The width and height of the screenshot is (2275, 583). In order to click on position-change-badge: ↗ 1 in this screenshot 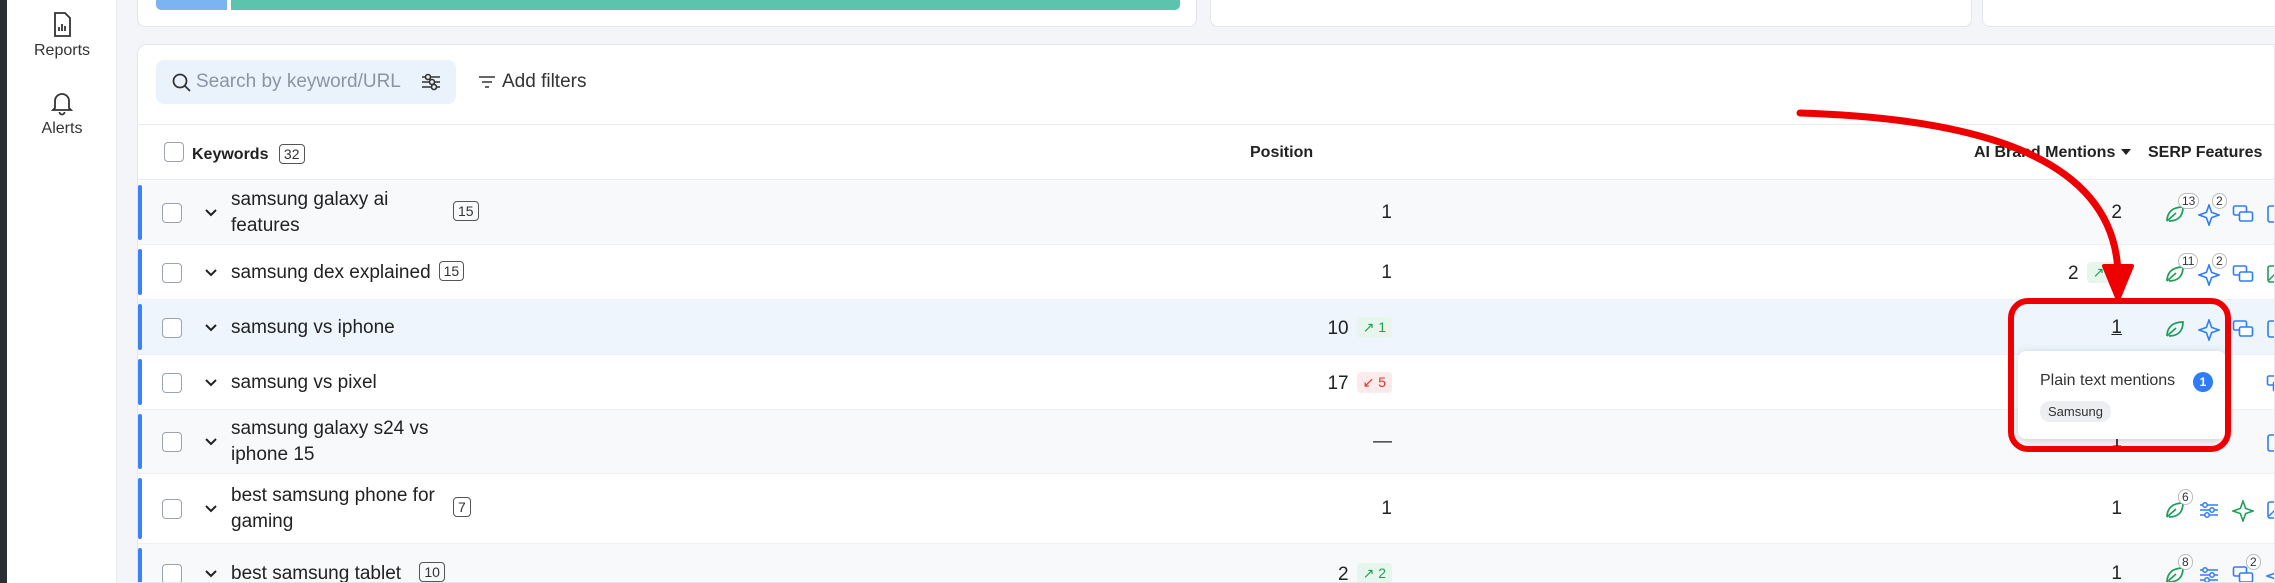, I will do `click(1374, 327)`.